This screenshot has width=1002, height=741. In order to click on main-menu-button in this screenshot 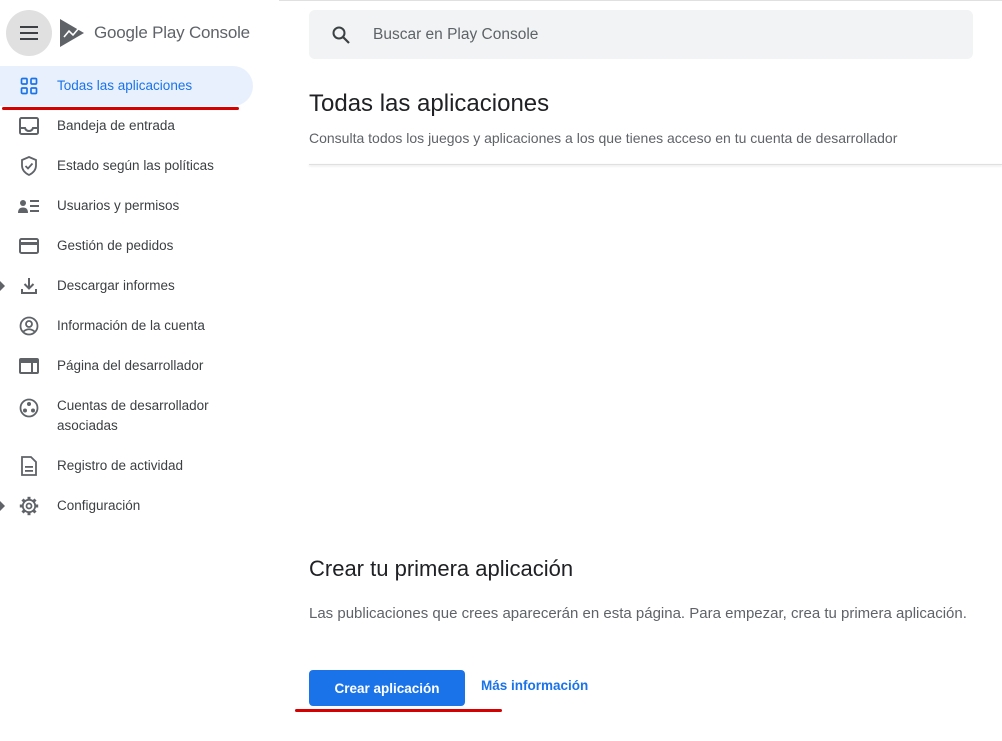, I will do `click(29, 33)`.